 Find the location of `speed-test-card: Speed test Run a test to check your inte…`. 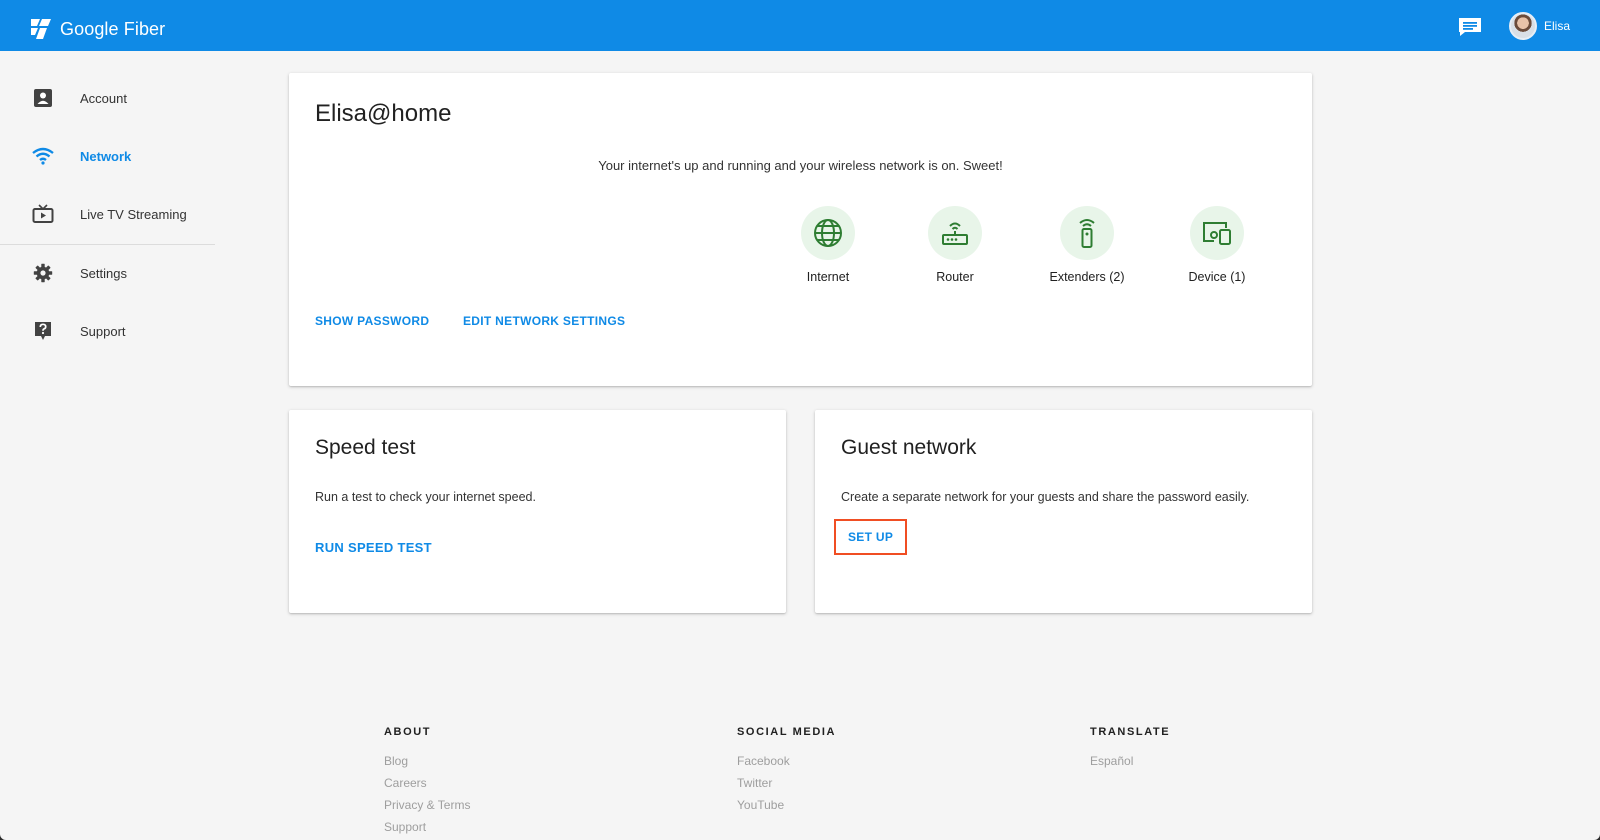

speed-test-card: Speed test Run a test to check your inte… is located at coordinates (537, 511).